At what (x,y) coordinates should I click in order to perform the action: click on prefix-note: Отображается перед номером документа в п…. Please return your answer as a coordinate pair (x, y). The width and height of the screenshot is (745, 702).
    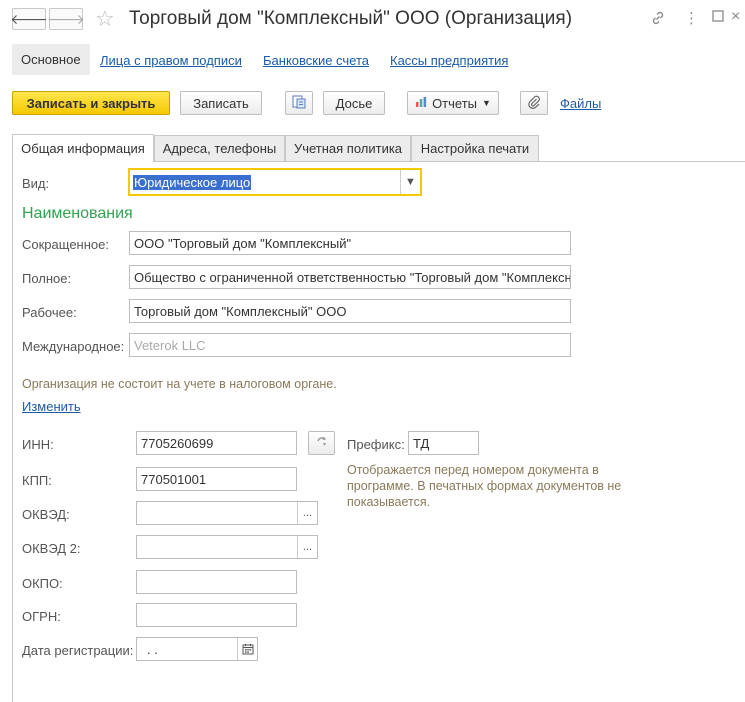
    Looking at the image, I should click on (484, 486).